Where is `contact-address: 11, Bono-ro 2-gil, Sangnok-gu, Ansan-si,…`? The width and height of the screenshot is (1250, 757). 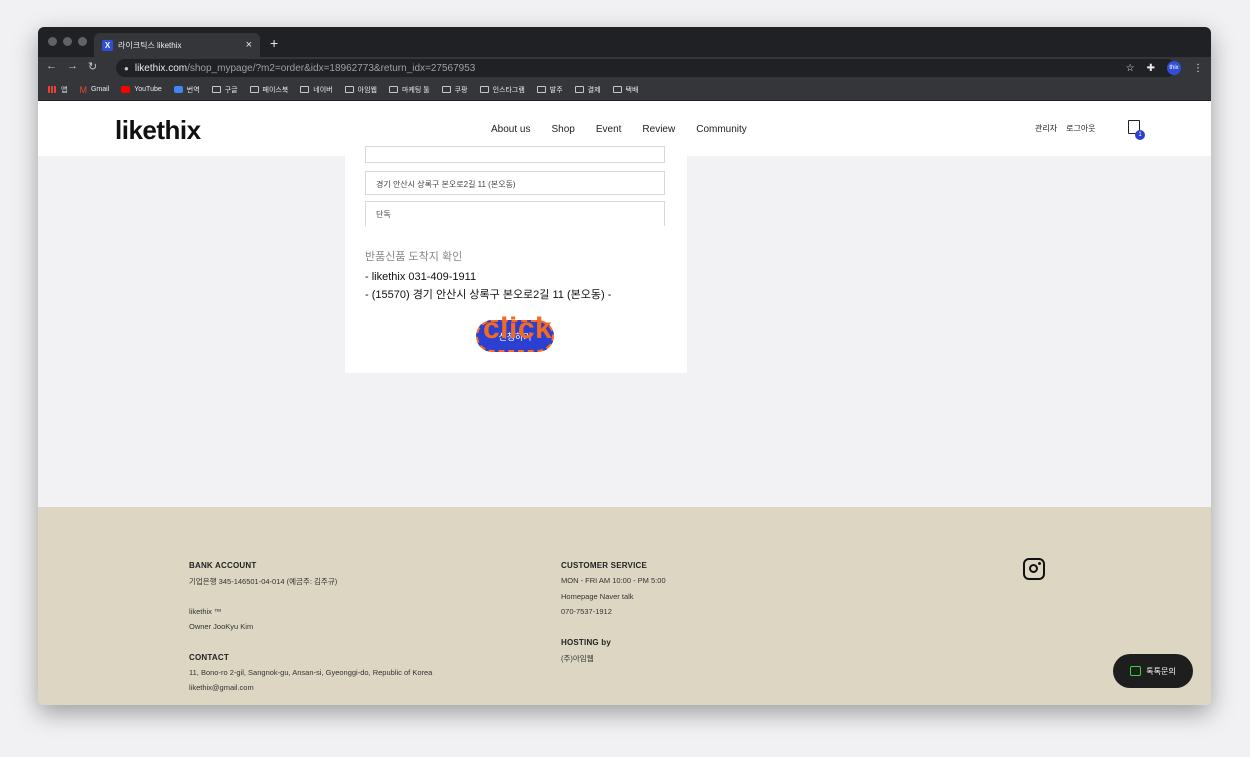 contact-address: 11, Bono-ro 2-gil, Sangnok-gu, Ansan-si,… is located at coordinates (311, 672).